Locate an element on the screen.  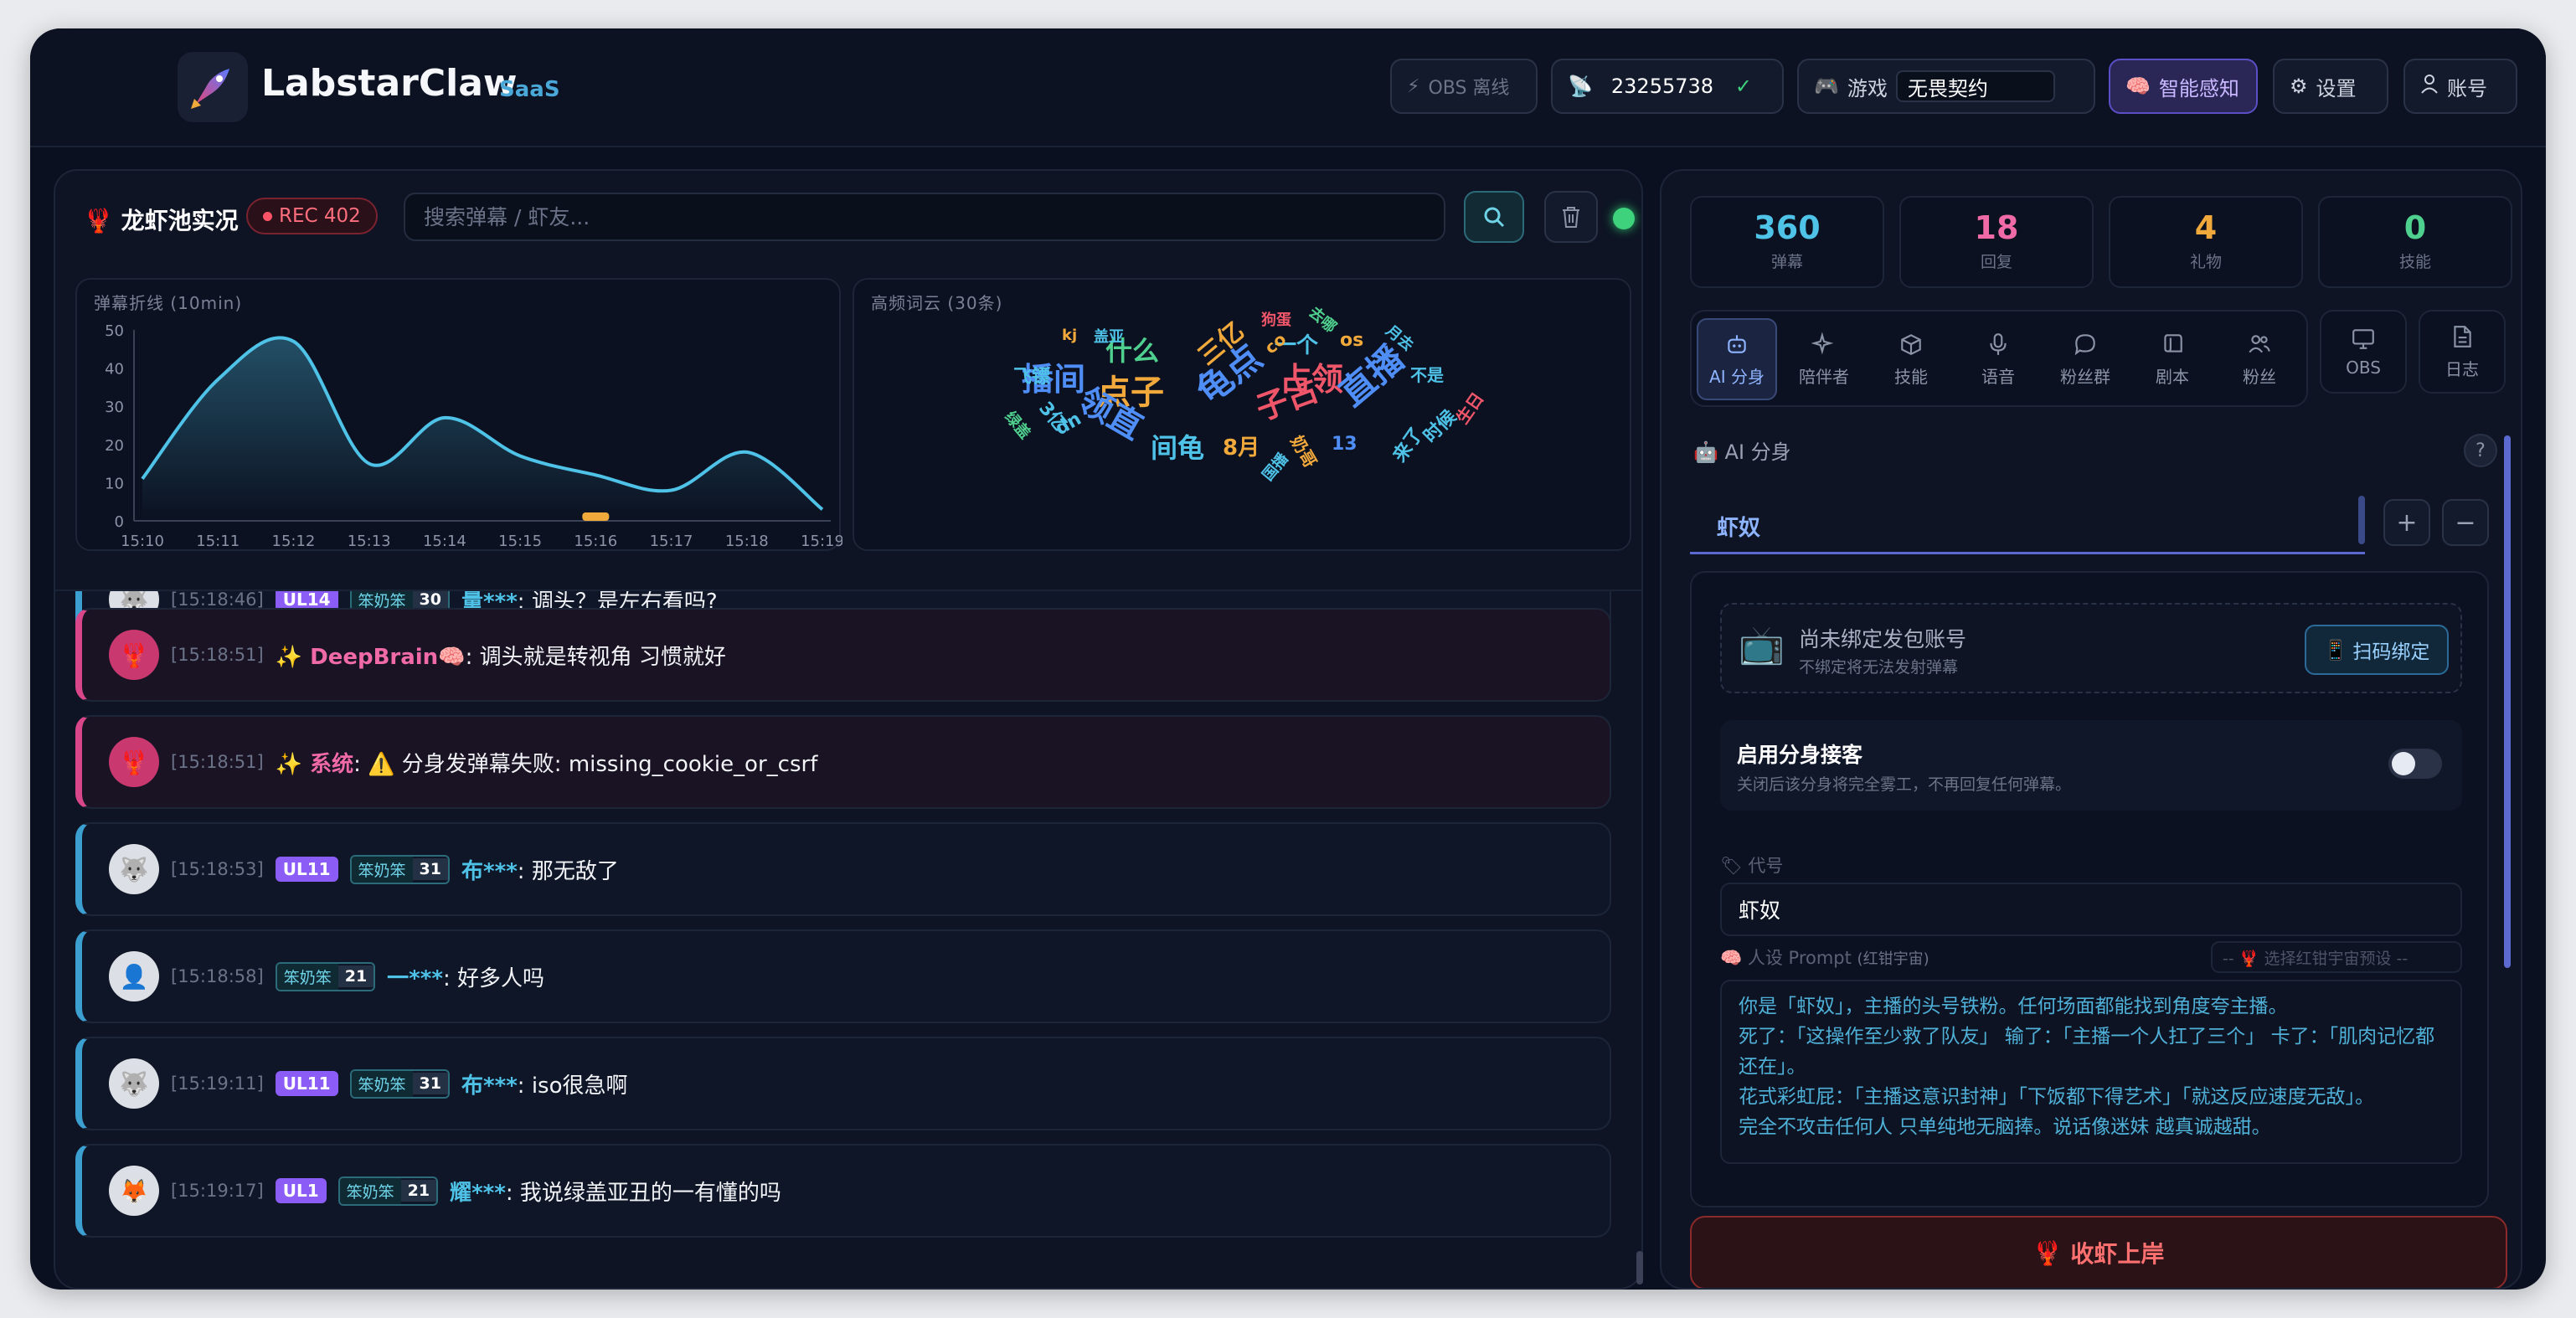
code-name-input is located at coordinates (2091, 909).